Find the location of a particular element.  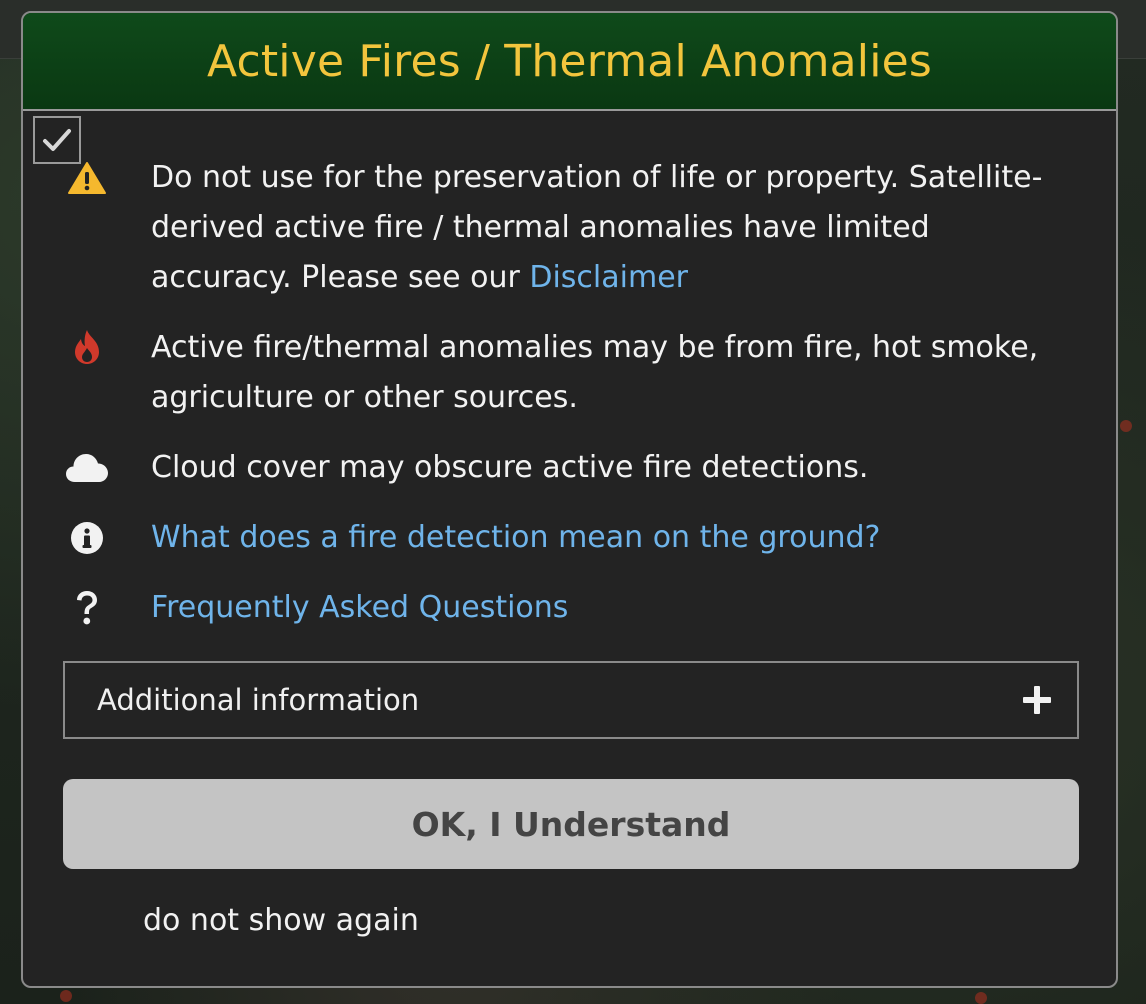

do-not-show-again-link: do not show again is located at coordinates (281, 920).